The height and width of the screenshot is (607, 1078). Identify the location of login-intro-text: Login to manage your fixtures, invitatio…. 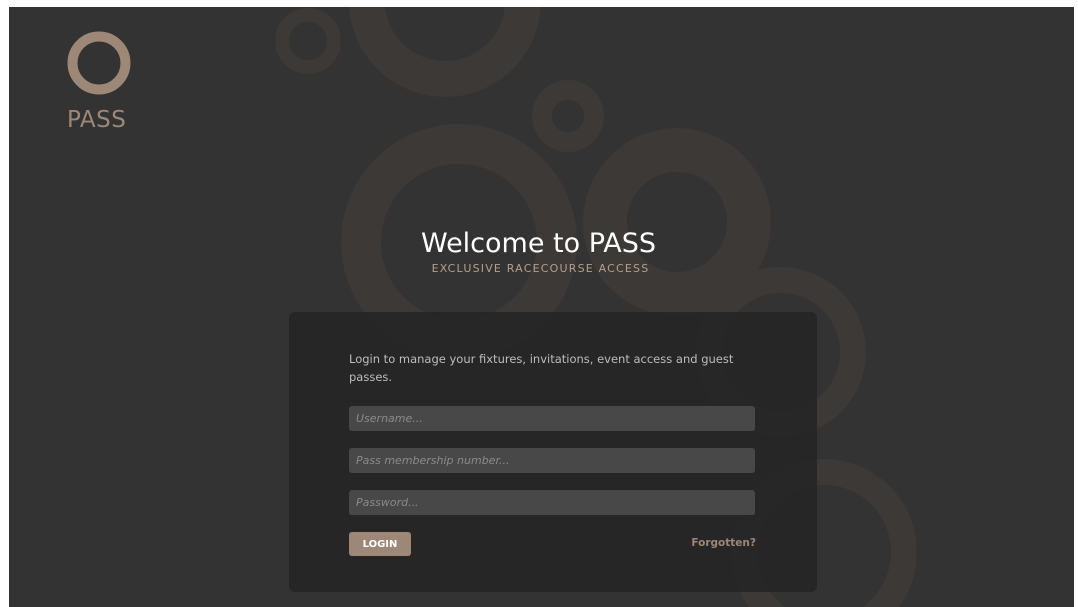
(541, 368).